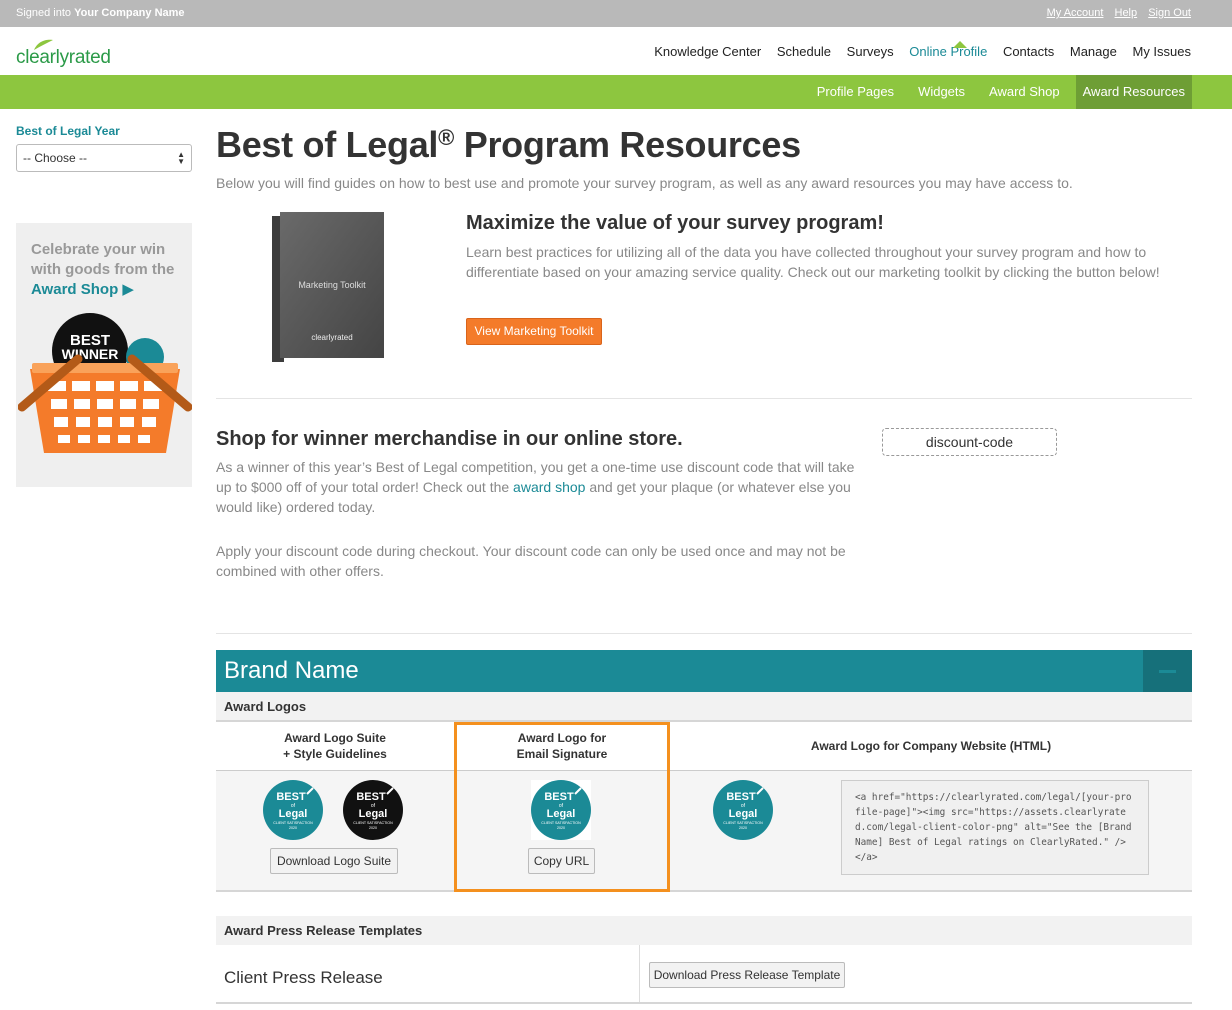 The image size is (1232, 1010). I want to click on col-email-line-2: Email Signature, so click(562, 754).